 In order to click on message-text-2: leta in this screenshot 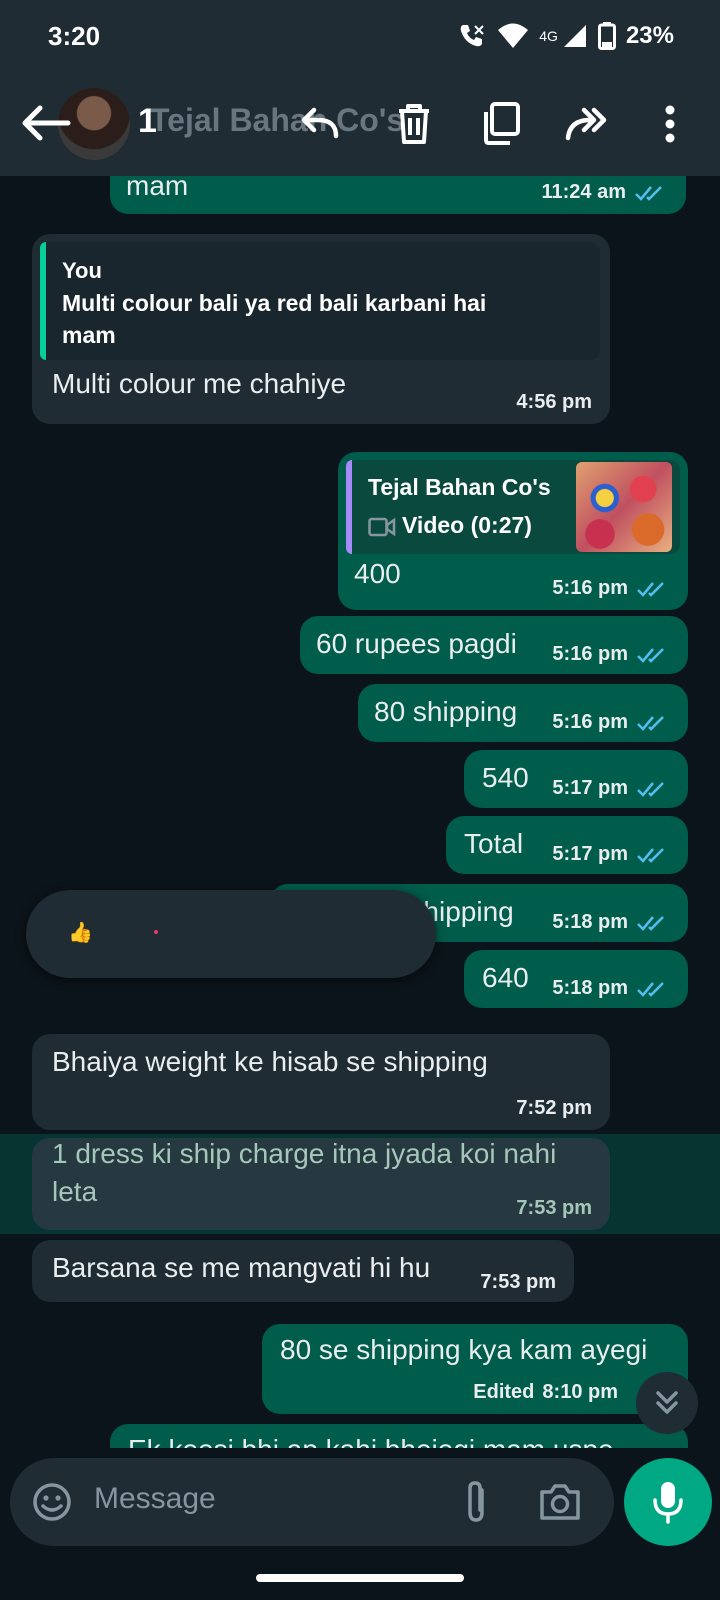, I will do `click(75, 1191)`.